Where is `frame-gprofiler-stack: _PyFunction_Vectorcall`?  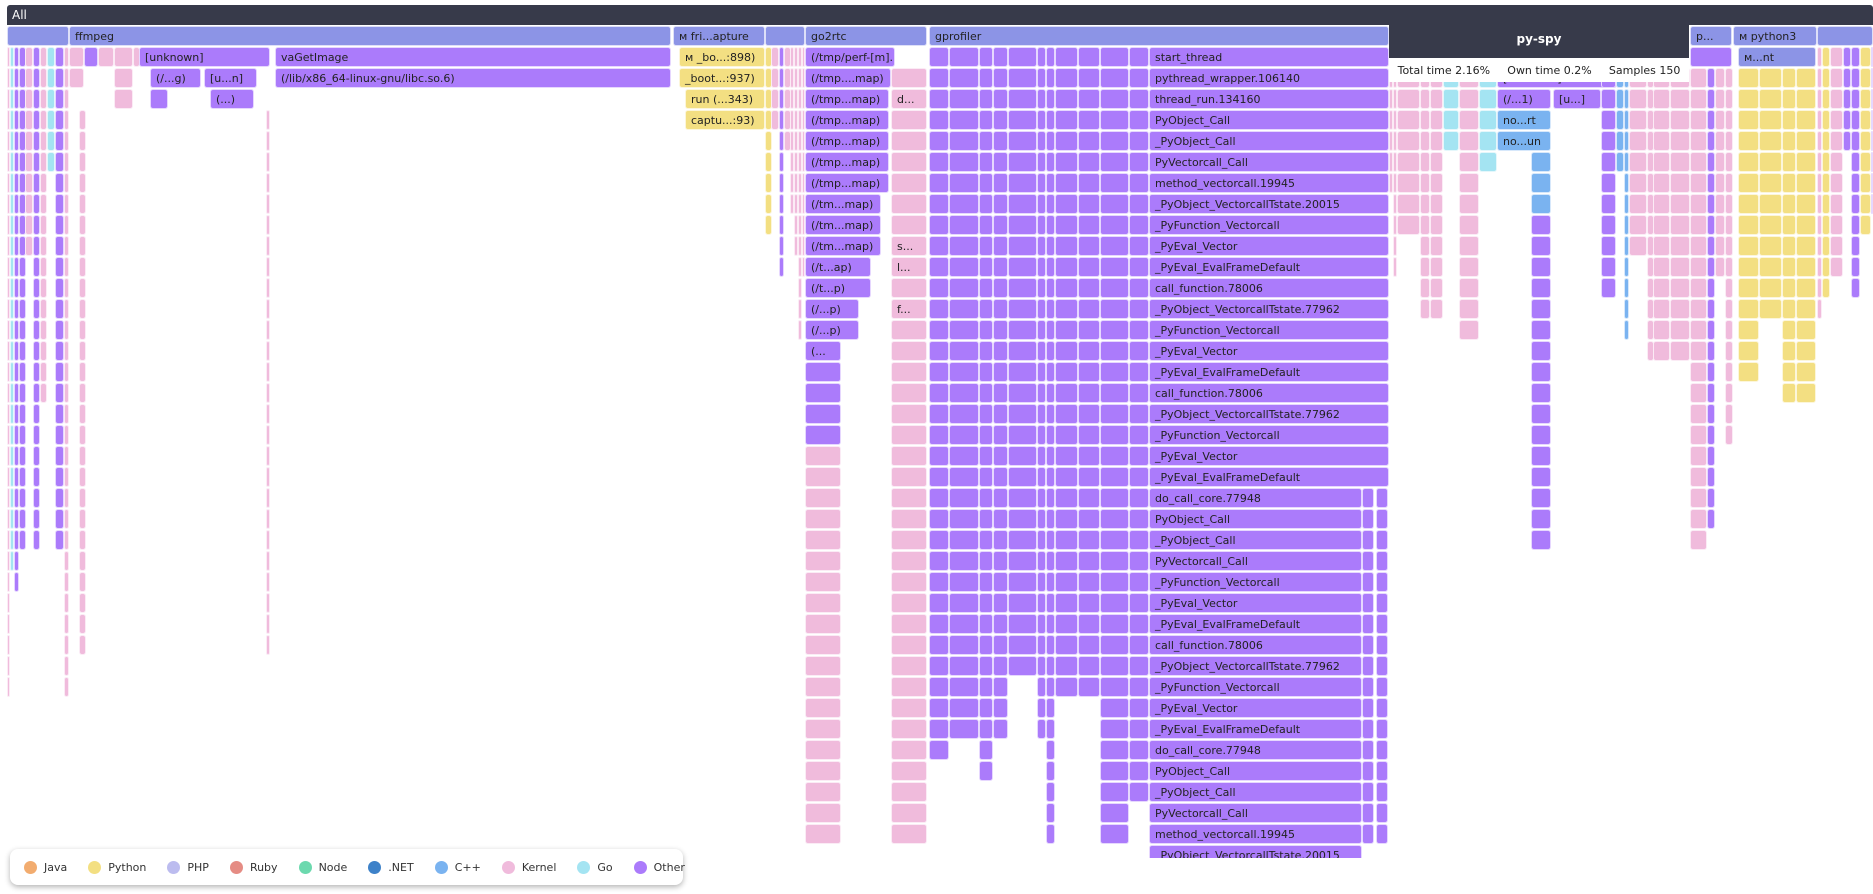
frame-gprofiler-stack: _PyFunction_Vectorcall is located at coordinates (1269, 435).